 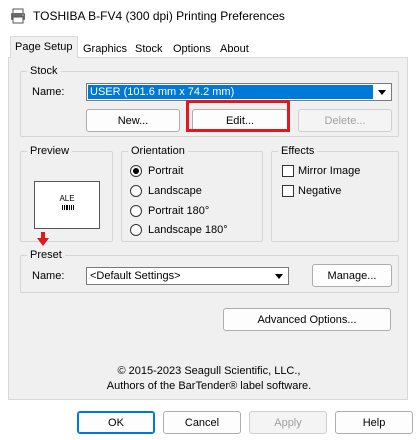 I want to click on mirror-image-checkbox: Mirror Image, so click(x=321, y=171).